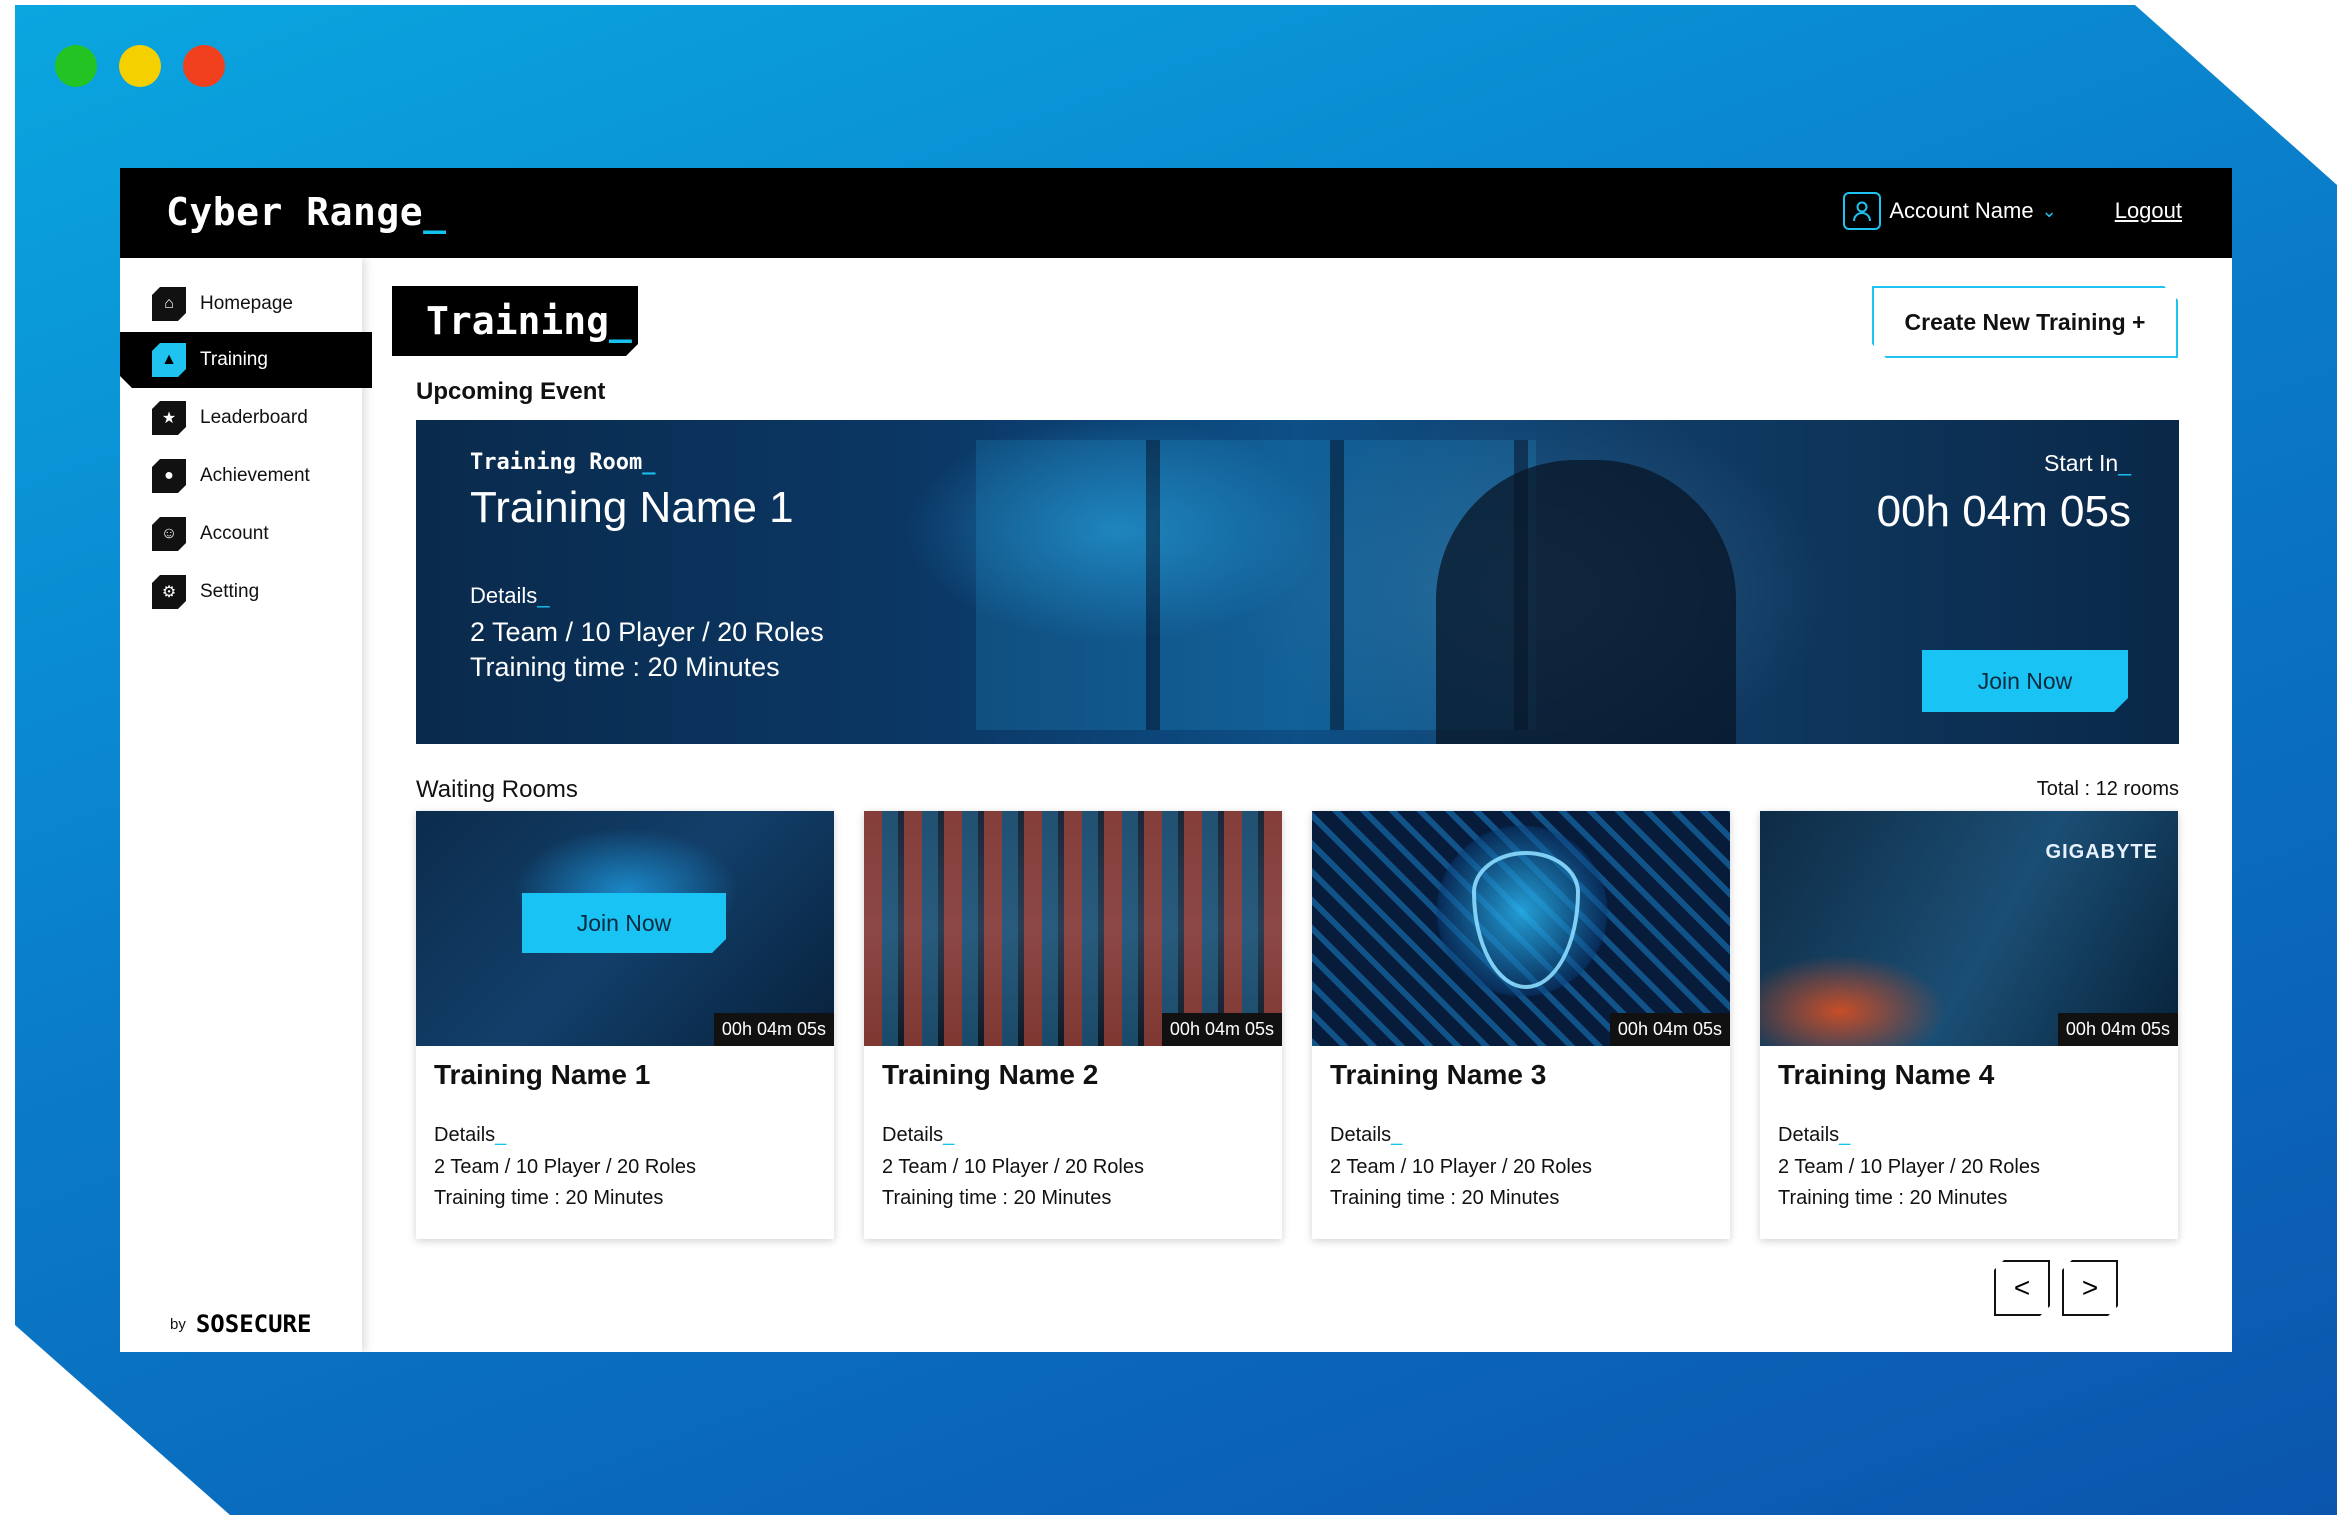 The height and width of the screenshot is (1540, 2352). Describe the element at coordinates (1862, 211) in the screenshot. I see `user-icon` at that location.